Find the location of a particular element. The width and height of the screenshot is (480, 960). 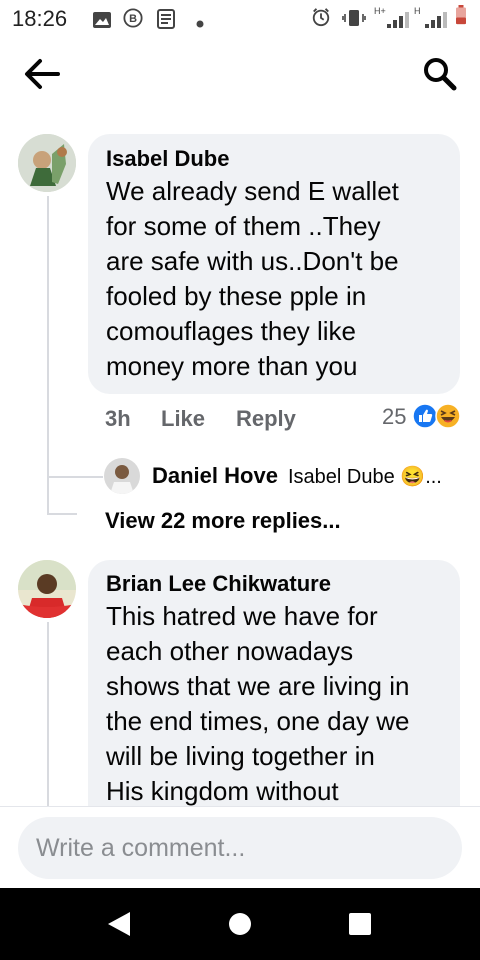

comment-text-line: We already send E wallet is located at coordinates (252, 191).